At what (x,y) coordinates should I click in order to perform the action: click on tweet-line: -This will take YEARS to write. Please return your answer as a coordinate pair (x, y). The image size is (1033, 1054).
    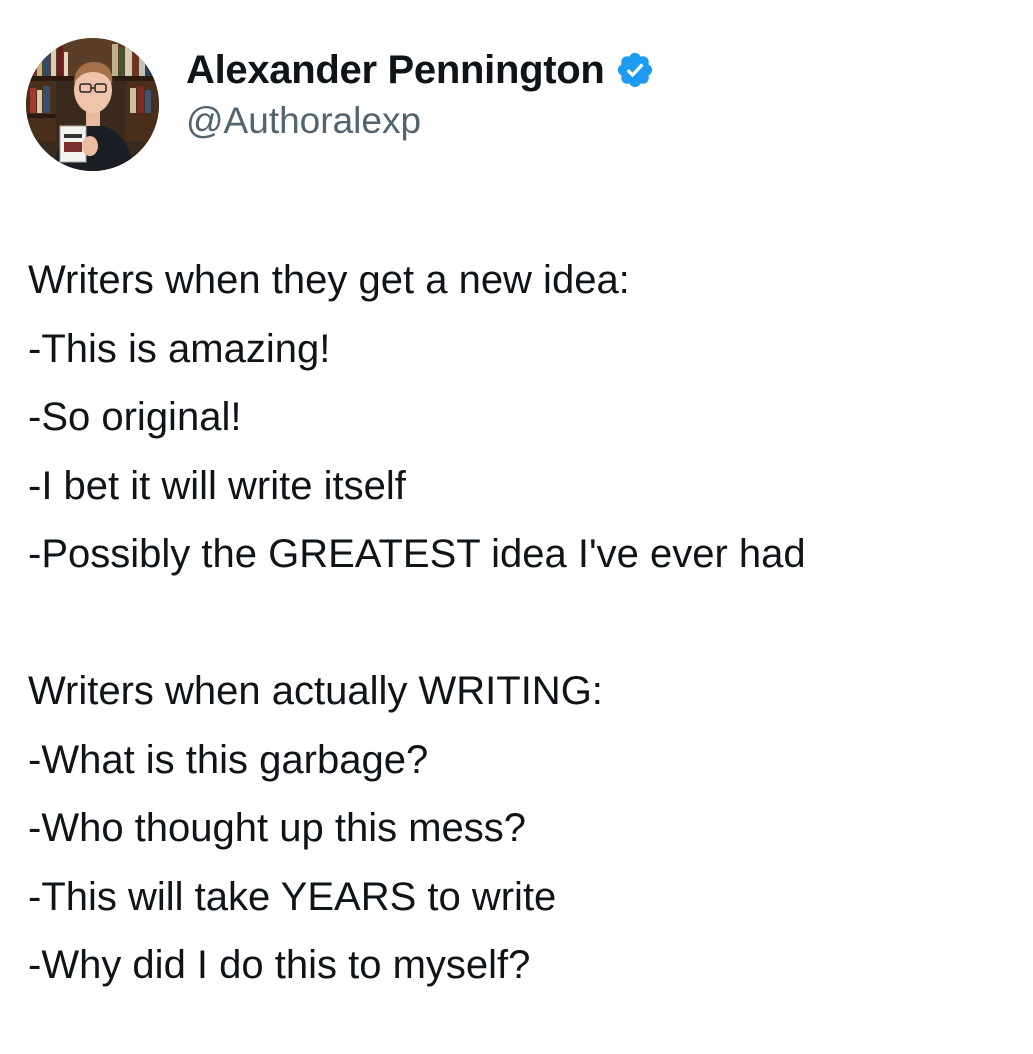
    Looking at the image, I should click on (292, 896).